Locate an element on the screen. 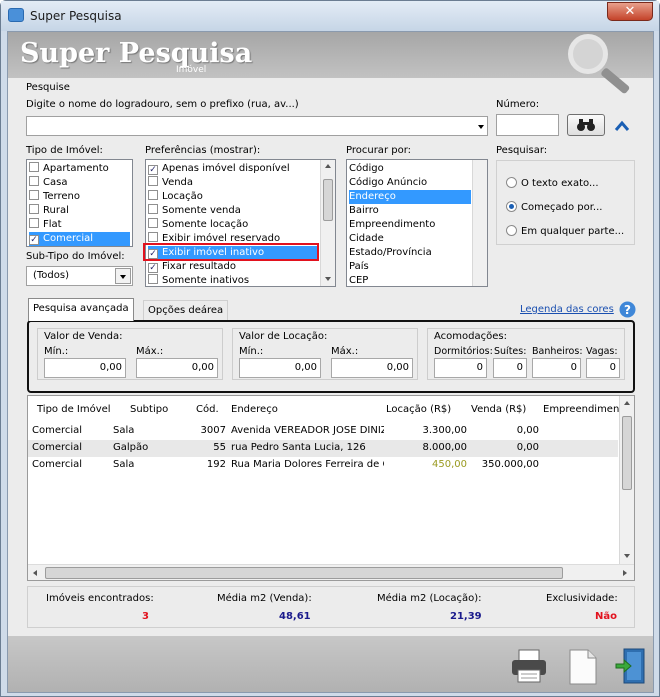 Image resolution: width=660 pixels, height=697 pixels. list-item: Bairro is located at coordinates (410, 211).